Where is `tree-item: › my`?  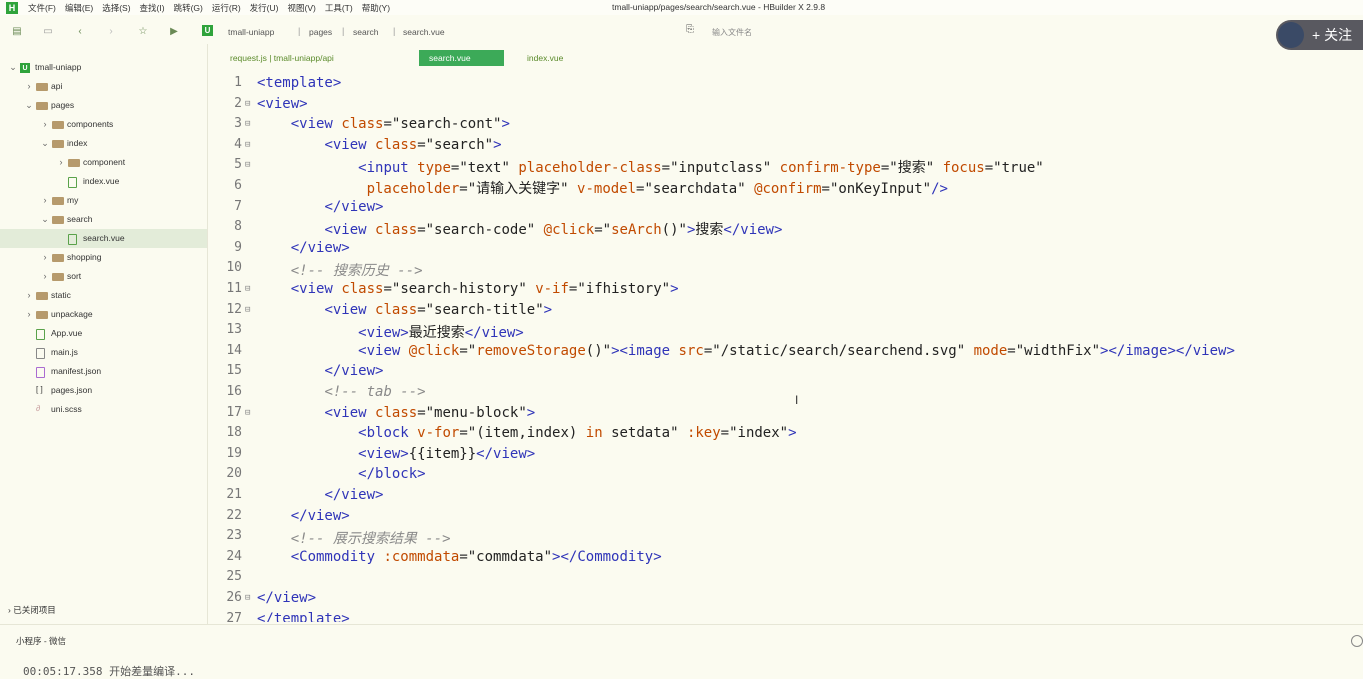 tree-item: › my is located at coordinates (103, 200).